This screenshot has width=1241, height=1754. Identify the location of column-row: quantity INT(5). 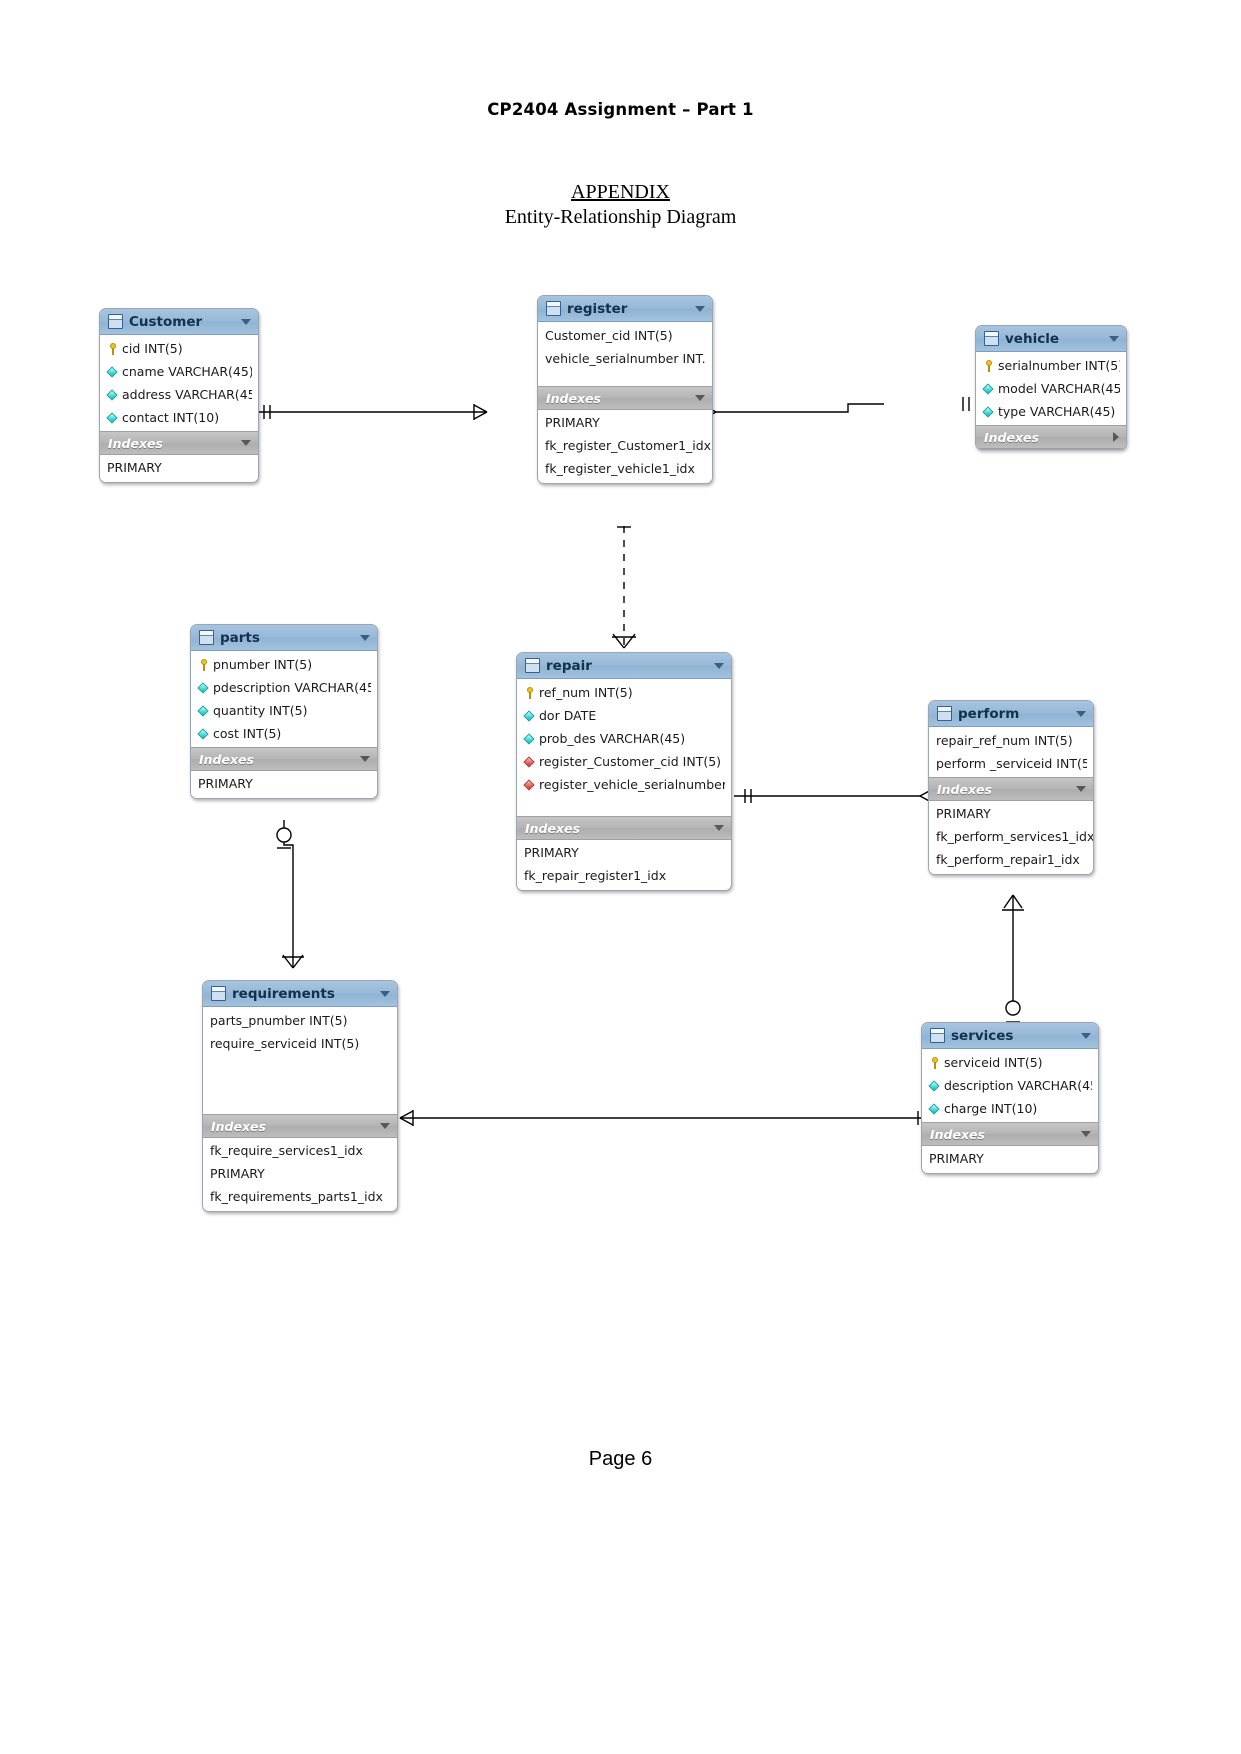
(284, 710).